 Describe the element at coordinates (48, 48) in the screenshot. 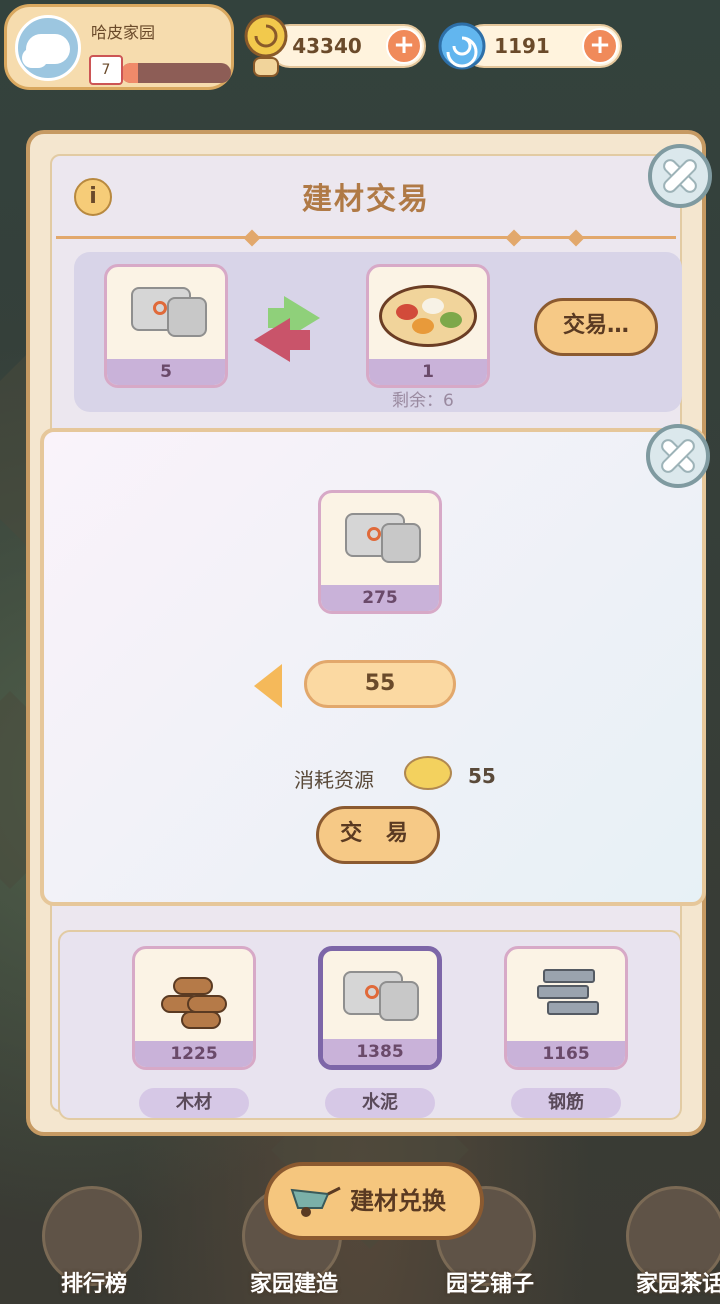

I see `avatar` at that location.